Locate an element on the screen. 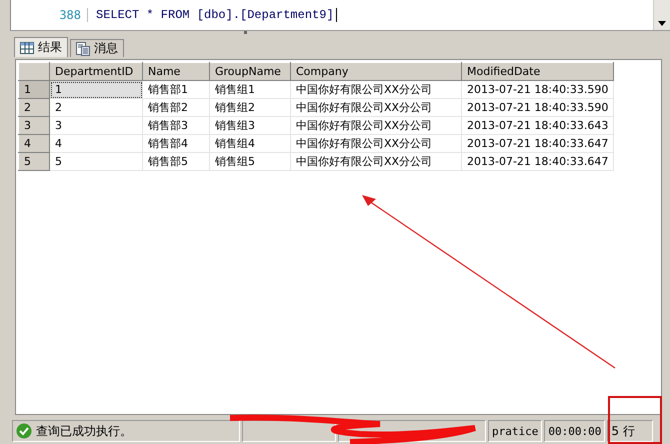 The width and height of the screenshot is (670, 444). row-header: 4 is located at coordinates (34, 143).